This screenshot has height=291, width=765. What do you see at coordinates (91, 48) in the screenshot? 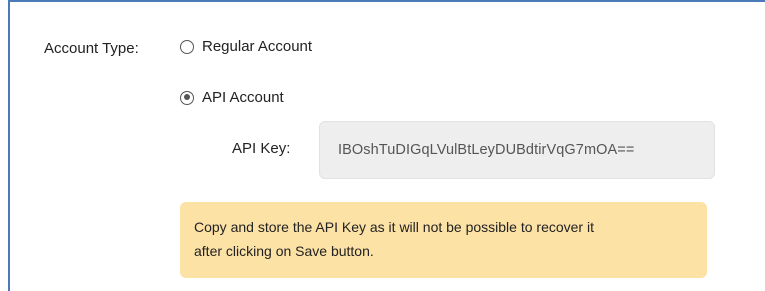
I see `account-type-label: Account Type:` at bounding box center [91, 48].